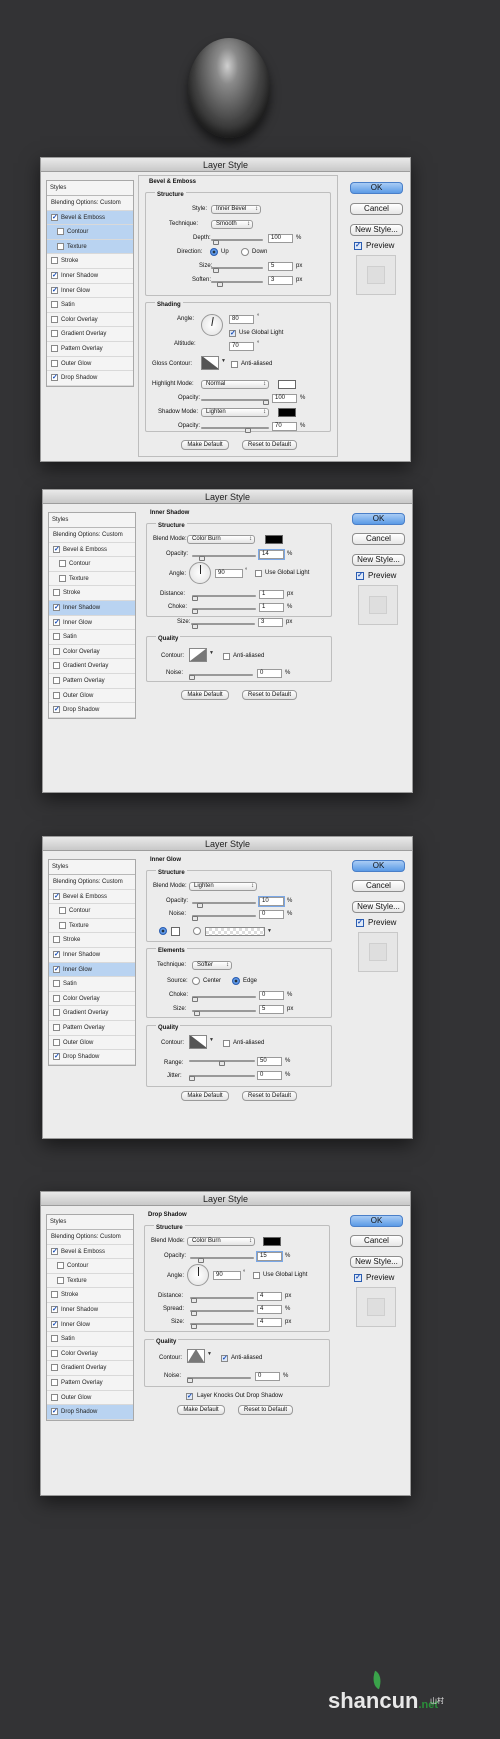  I want to click on range-input: 50, so click(269, 1061).